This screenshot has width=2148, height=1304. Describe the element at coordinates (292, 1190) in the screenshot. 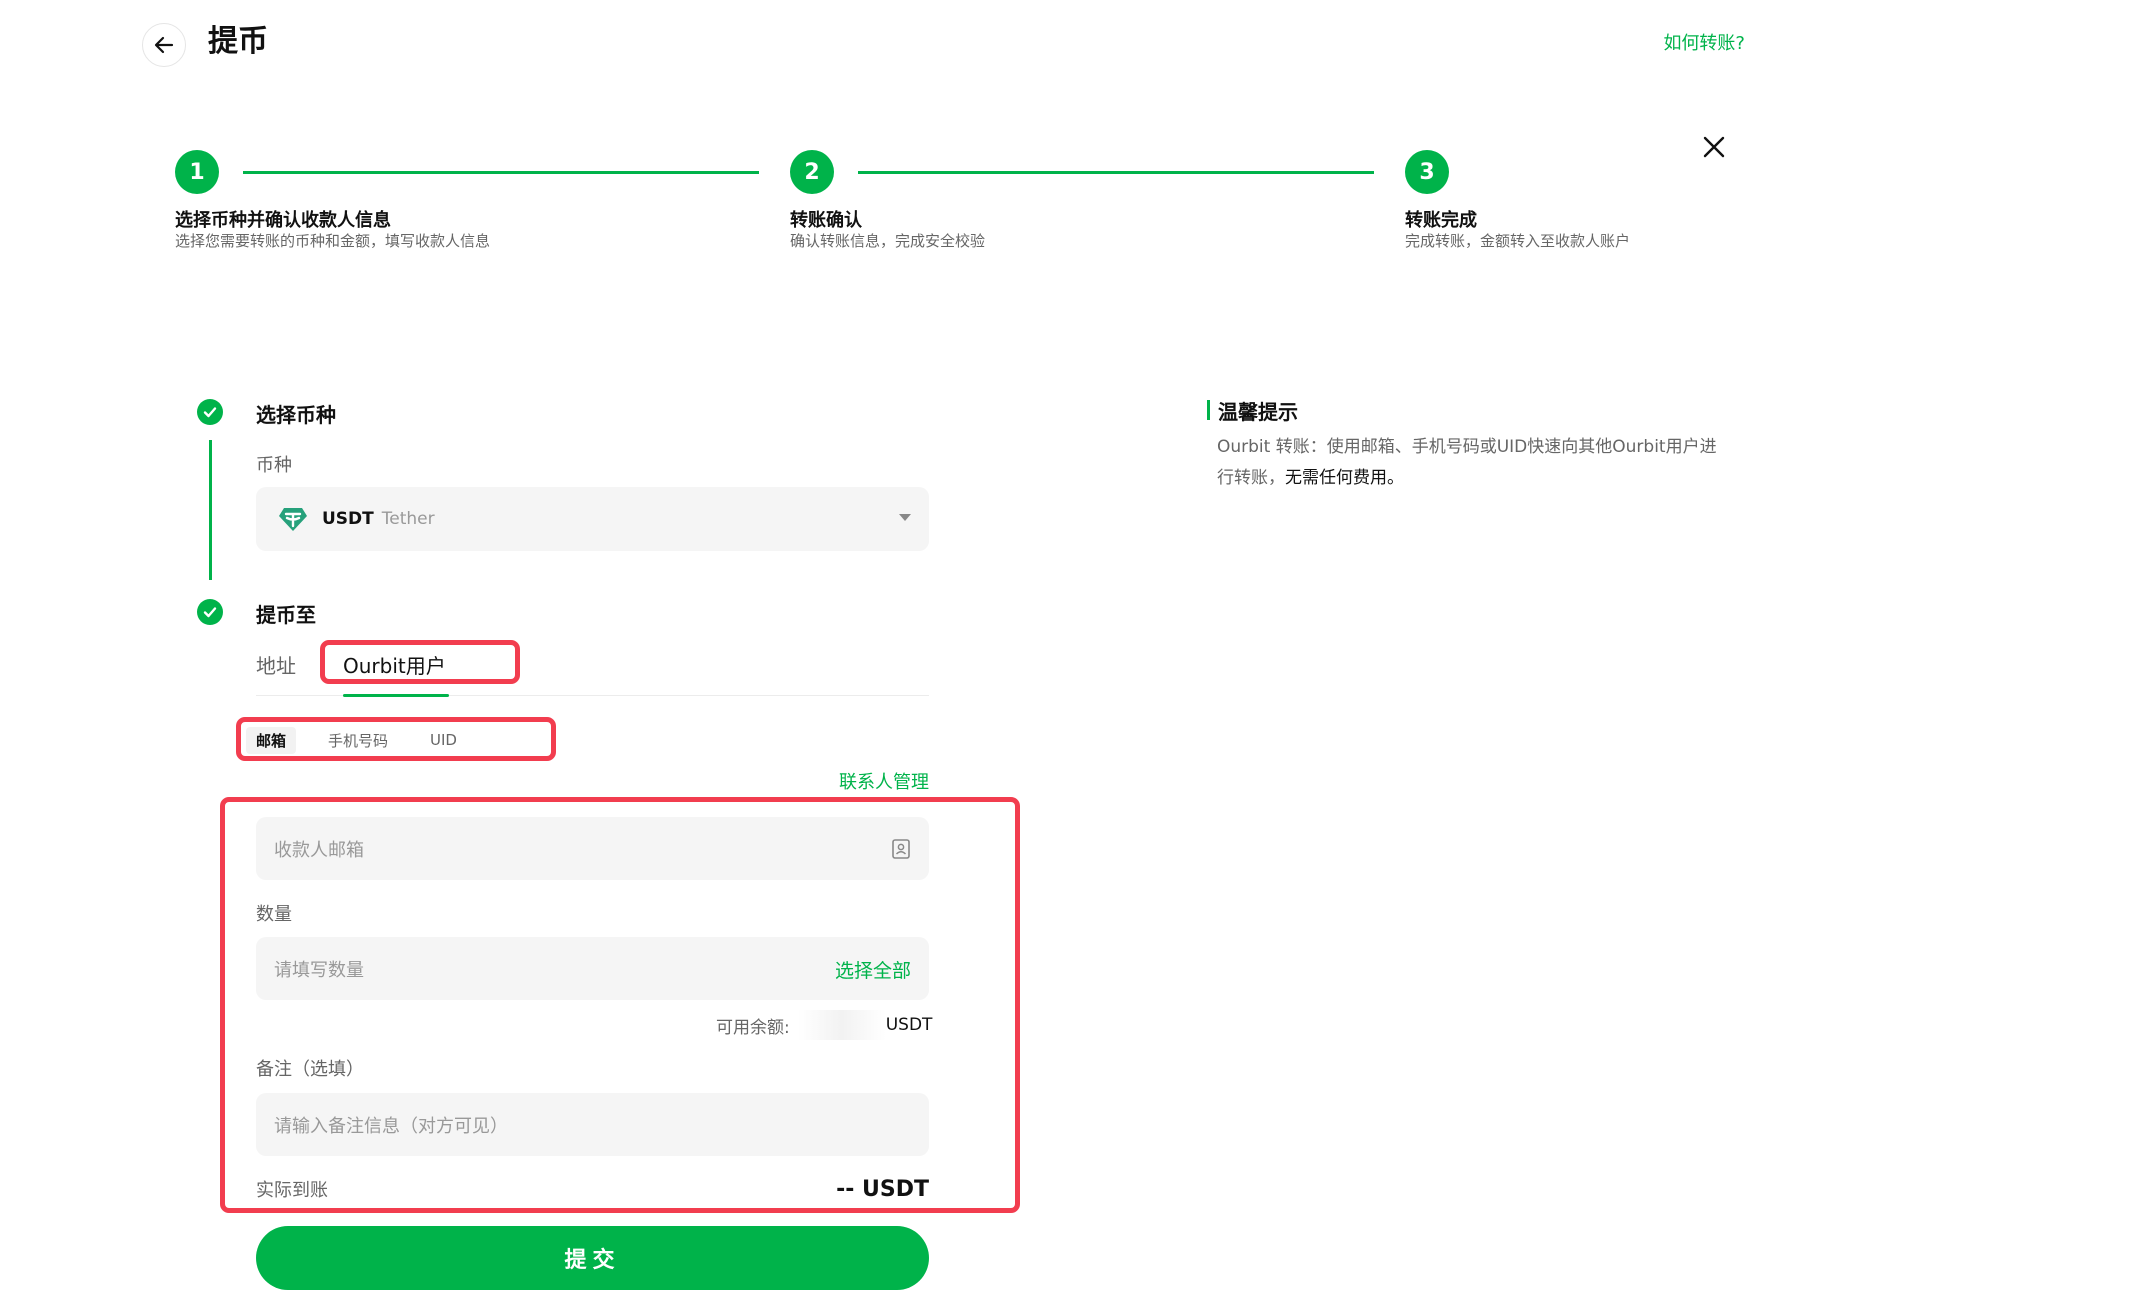

I see `actual-arrival-label: 实际到账` at that location.